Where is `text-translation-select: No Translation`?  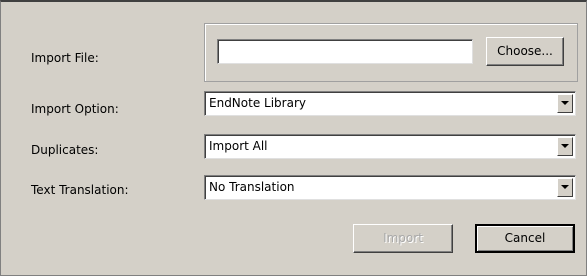
text-translation-select: No Translation is located at coordinates (390, 187).